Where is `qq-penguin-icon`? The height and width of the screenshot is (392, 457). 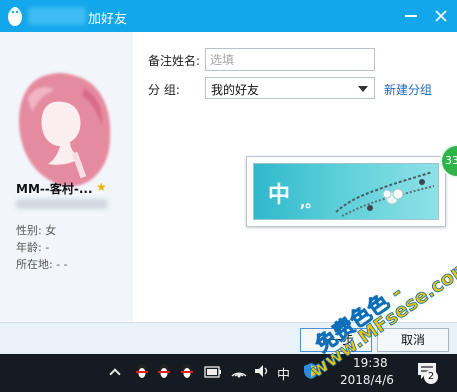 qq-penguin-icon is located at coordinates (15, 16).